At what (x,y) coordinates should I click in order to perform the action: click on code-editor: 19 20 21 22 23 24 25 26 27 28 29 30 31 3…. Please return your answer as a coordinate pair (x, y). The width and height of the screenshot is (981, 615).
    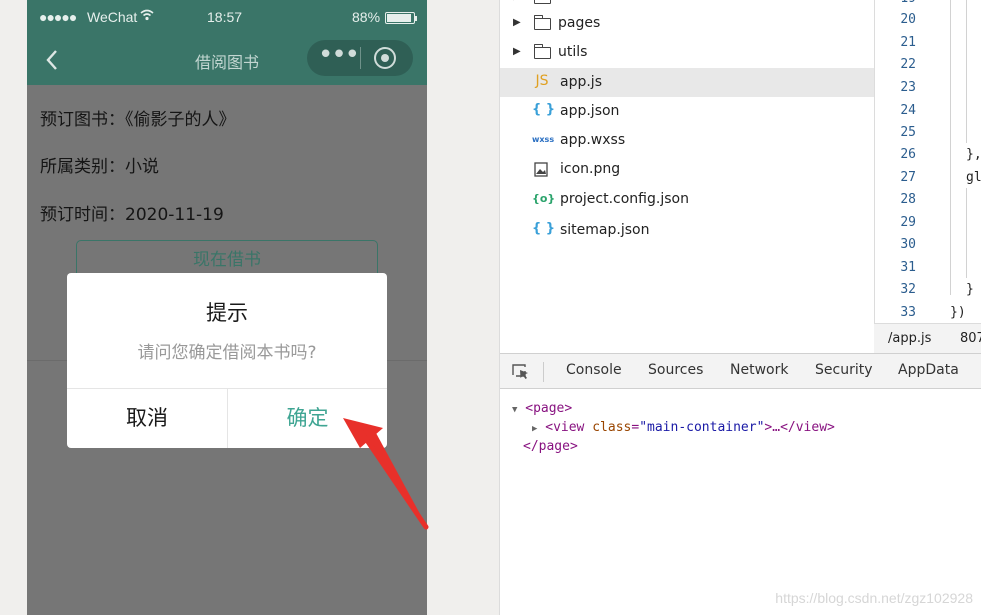
    Looking at the image, I should click on (927, 161).